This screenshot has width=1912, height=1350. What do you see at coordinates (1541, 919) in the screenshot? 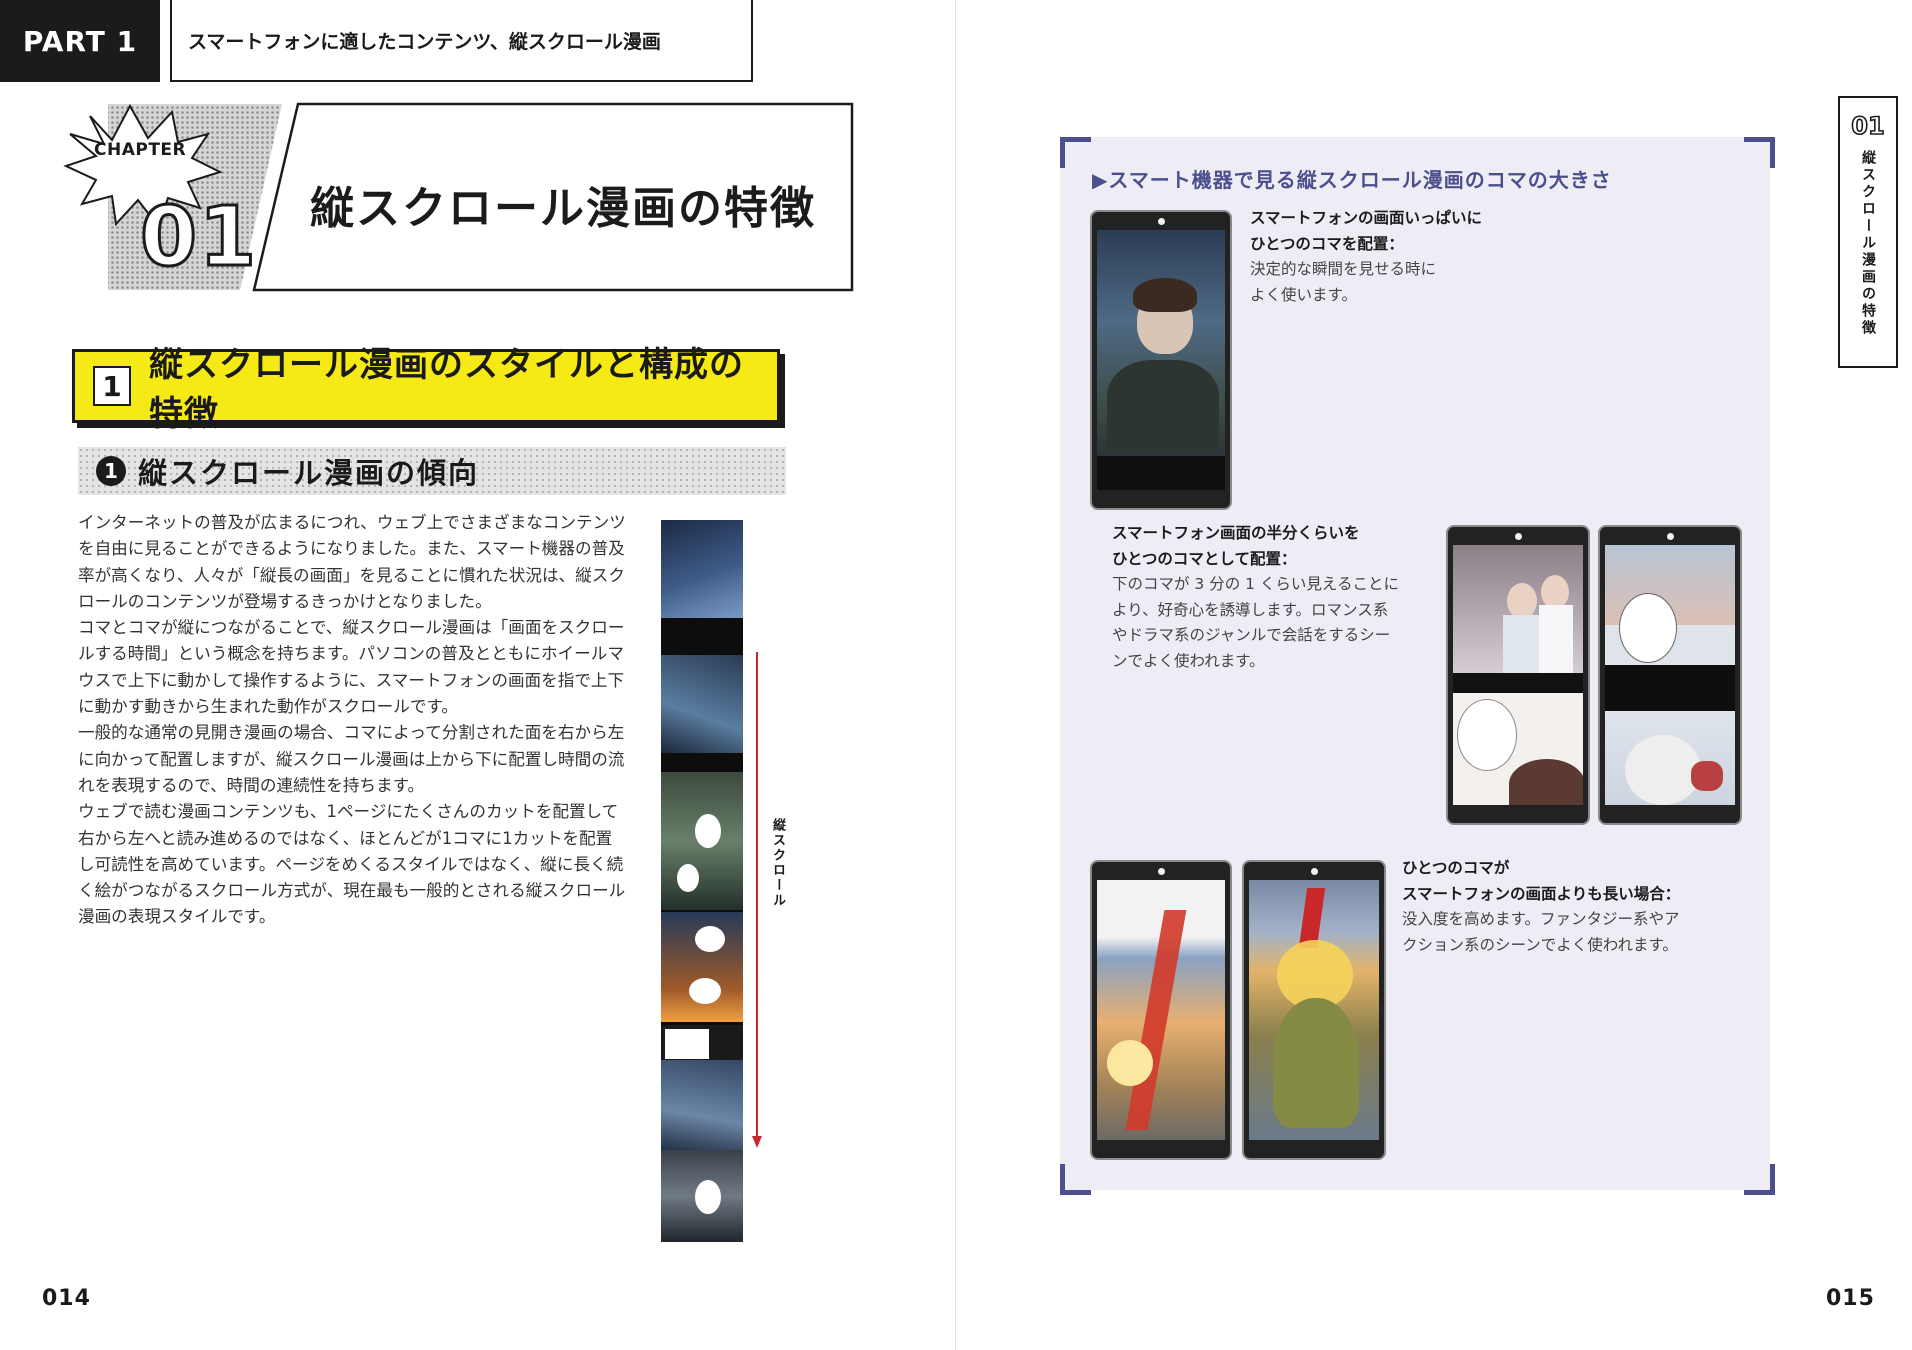
I see `caption-text-line: 没入度を高めます。ファンタジー系やア` at bounding box center [1541, 919].